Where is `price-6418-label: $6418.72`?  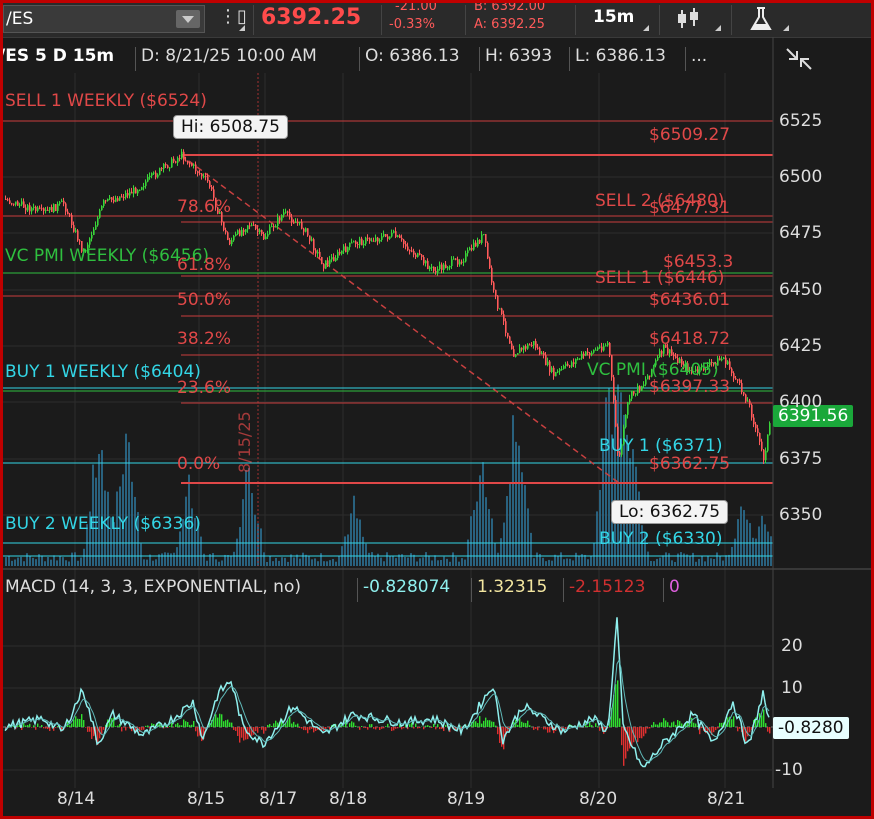 price-6418-label: $6418.72 is located at coordinates (690, 339).